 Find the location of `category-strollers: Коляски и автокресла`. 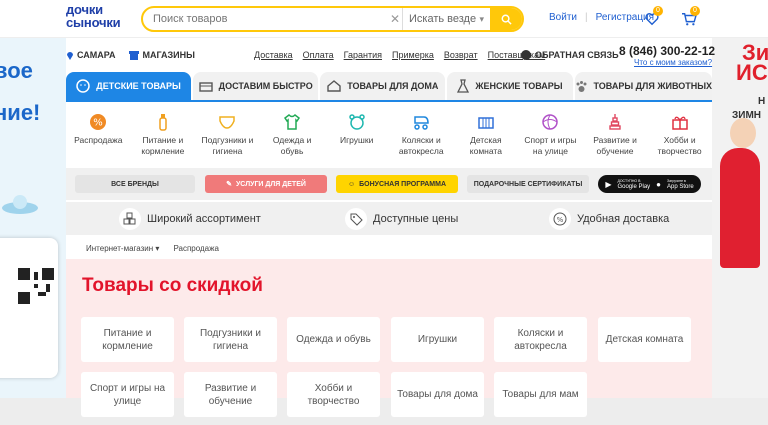

category-strollers: Коляски и автокресла is located at coordinates (421, 134).